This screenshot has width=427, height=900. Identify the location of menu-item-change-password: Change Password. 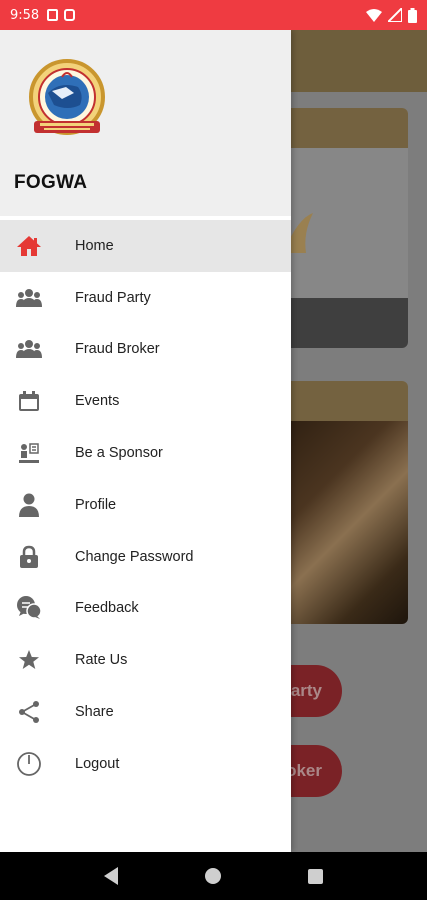
(145, 557).